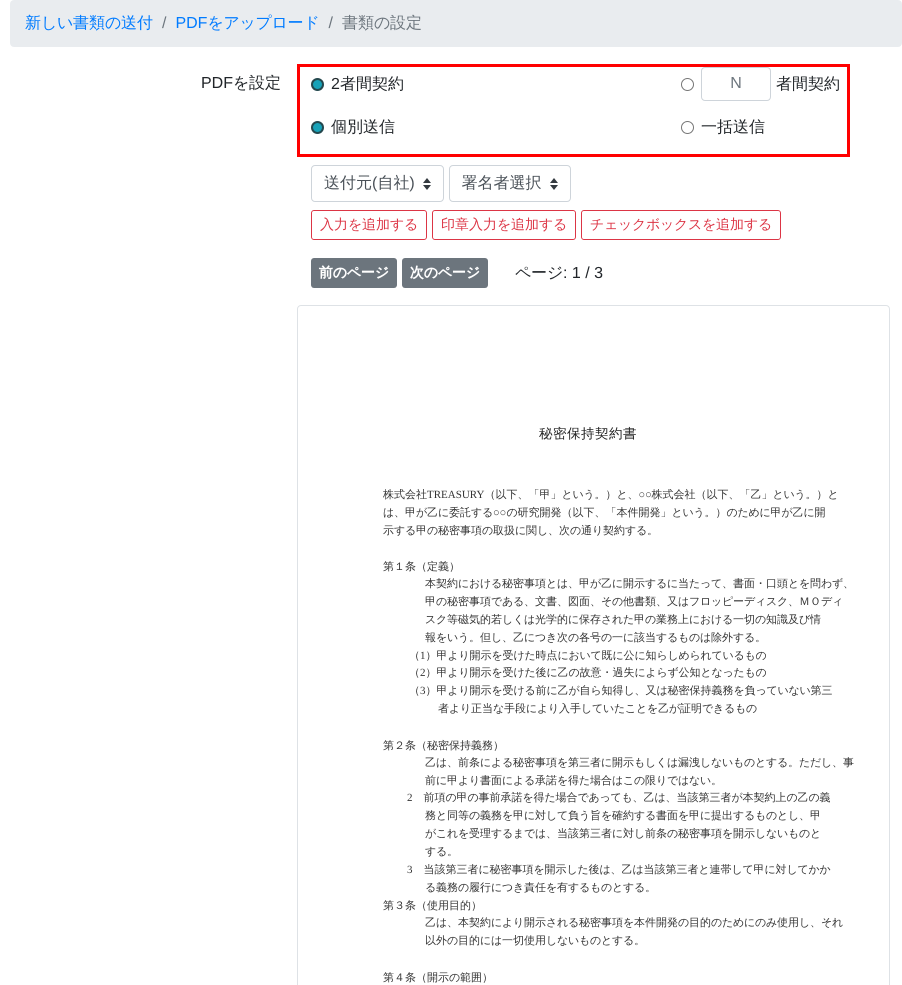  Describe the element at coordinates (509, 183) in the screenshot. I see `dropdown-select: 署名者選択` at that location.